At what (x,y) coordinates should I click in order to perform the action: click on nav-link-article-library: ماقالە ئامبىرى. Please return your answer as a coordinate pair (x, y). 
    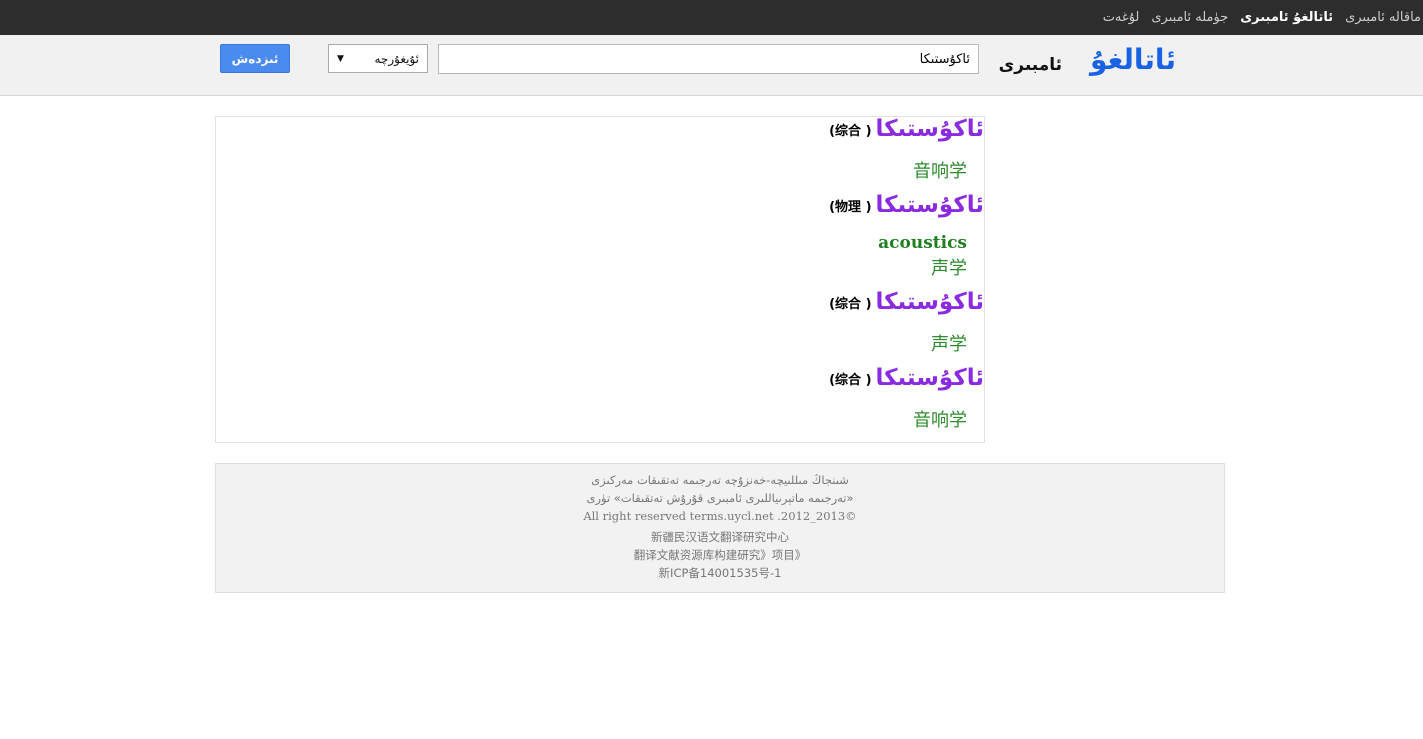
    Looking at the image, I should click on (1383, 17).